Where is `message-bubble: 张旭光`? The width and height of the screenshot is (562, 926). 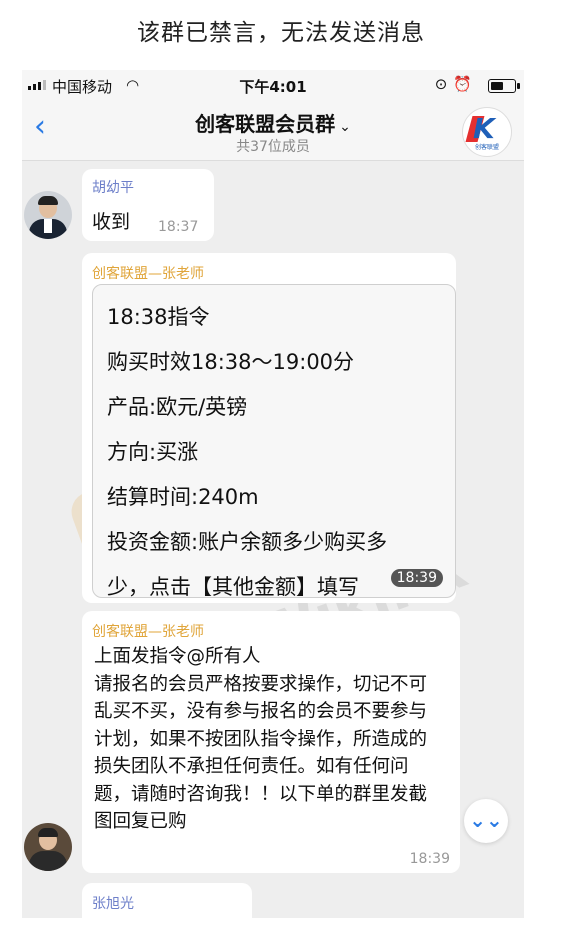 message-bubble: 张旭光 is located at coordinates (167, 900).